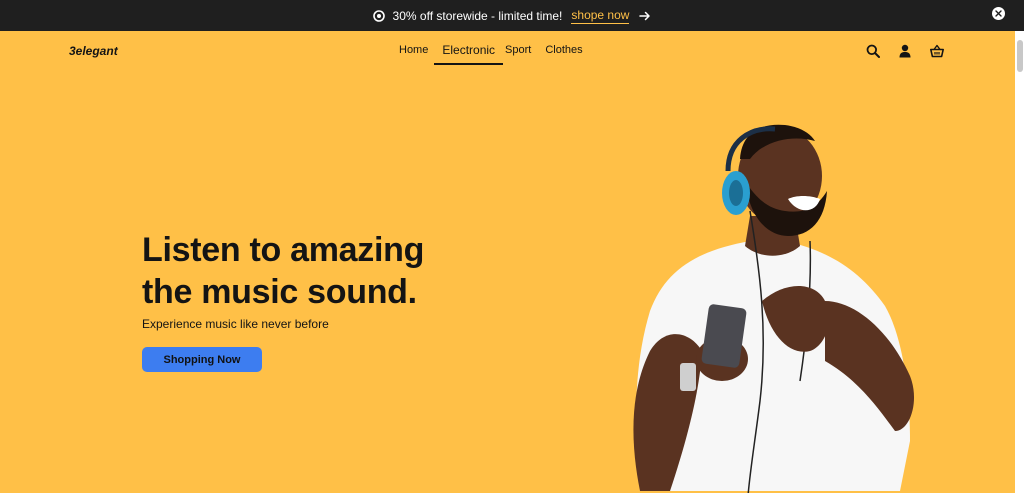  Describe the element at coordinates (873, 51) in the screenshot. I see `search-icon` at that location.